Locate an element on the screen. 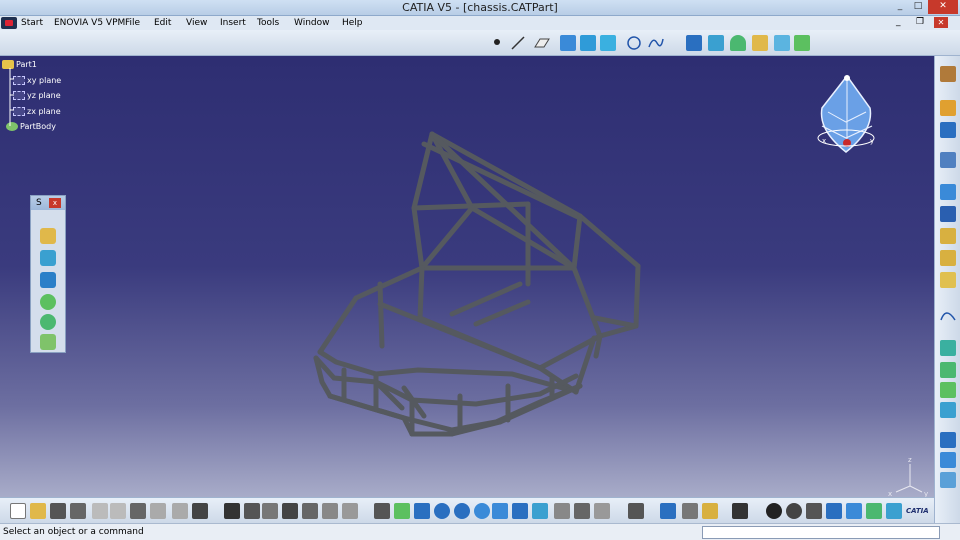  measure-tool-icon is located at coordinates (636, 511).